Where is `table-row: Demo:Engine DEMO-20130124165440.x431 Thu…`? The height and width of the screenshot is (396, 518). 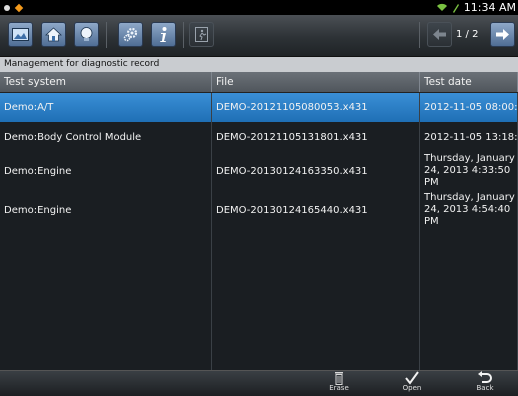
table-row: Demo:Engine DEMO-20130124165440.x431 Thu… is located at coordinates (259, 210).